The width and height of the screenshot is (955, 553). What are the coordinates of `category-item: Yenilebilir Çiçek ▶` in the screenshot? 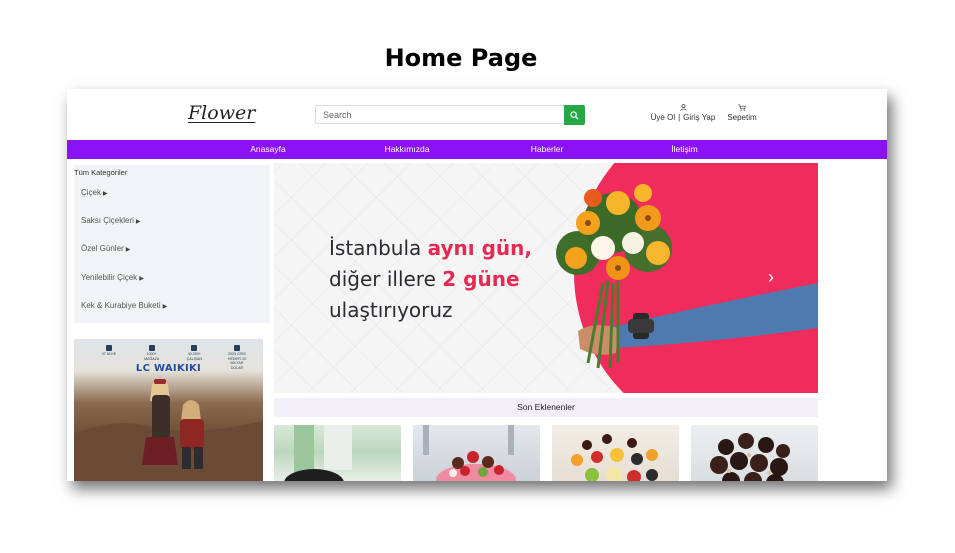 It's located at (112, 277).